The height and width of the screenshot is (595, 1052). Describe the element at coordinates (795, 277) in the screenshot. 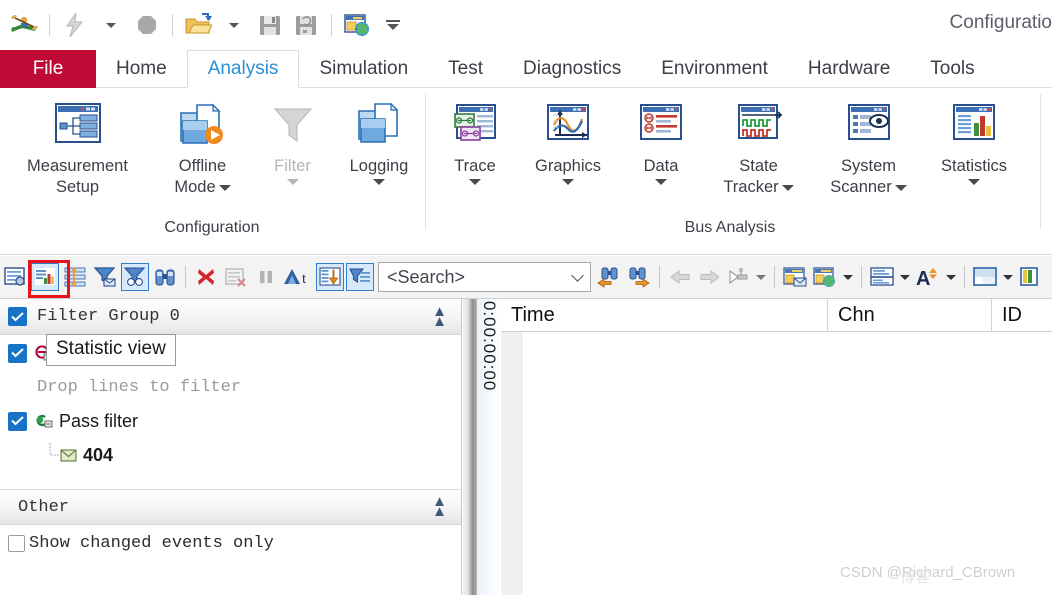

I see `save-window-icon` at that location.